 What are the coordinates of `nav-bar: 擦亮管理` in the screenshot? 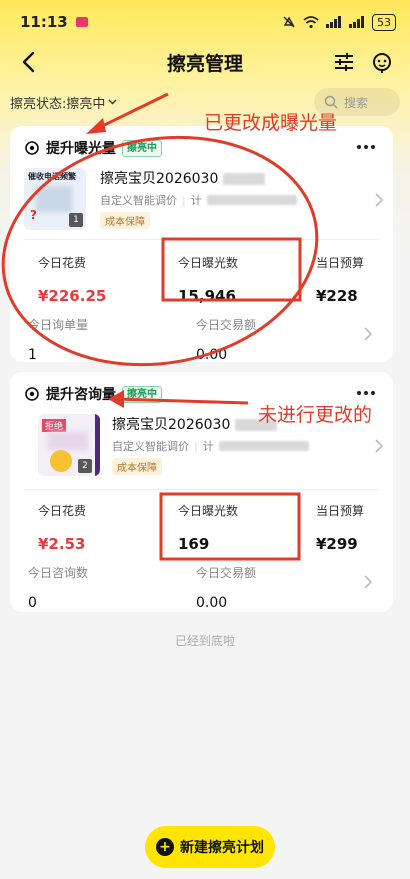 It's located at (205, 62).